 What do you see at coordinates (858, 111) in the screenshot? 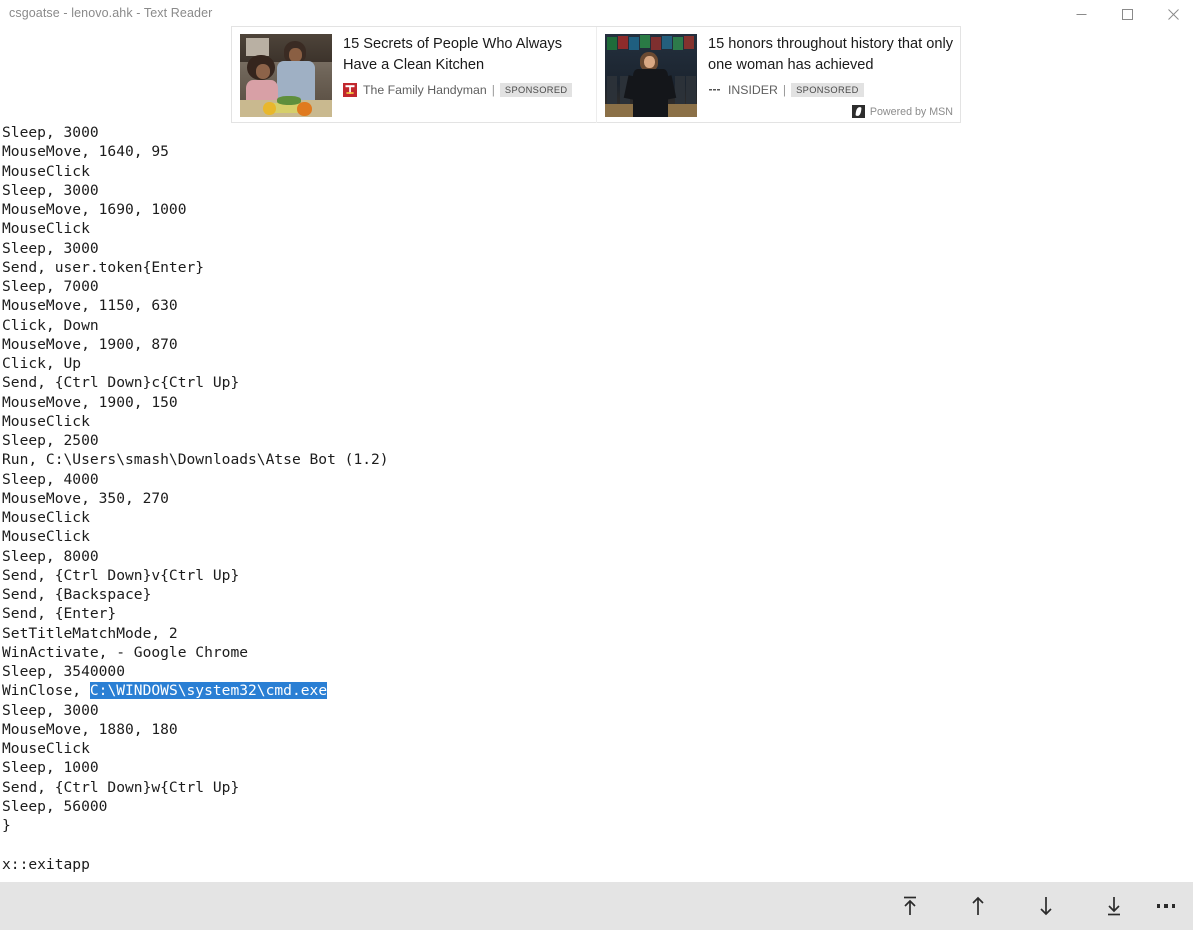
I see `msn-logo-icon` at bounding box center [858, 111].